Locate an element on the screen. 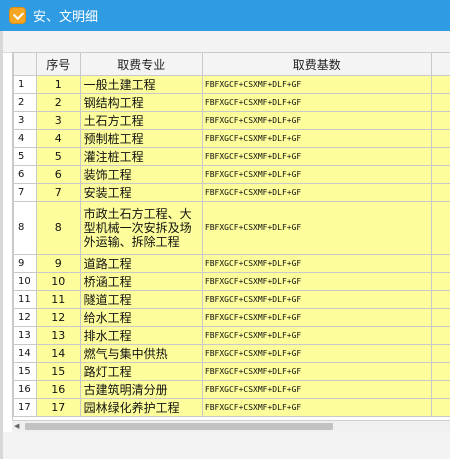 The height and width of the screenshot is (459, 450). major-cell: 土石方工程 is located at coordinates (141, 120).